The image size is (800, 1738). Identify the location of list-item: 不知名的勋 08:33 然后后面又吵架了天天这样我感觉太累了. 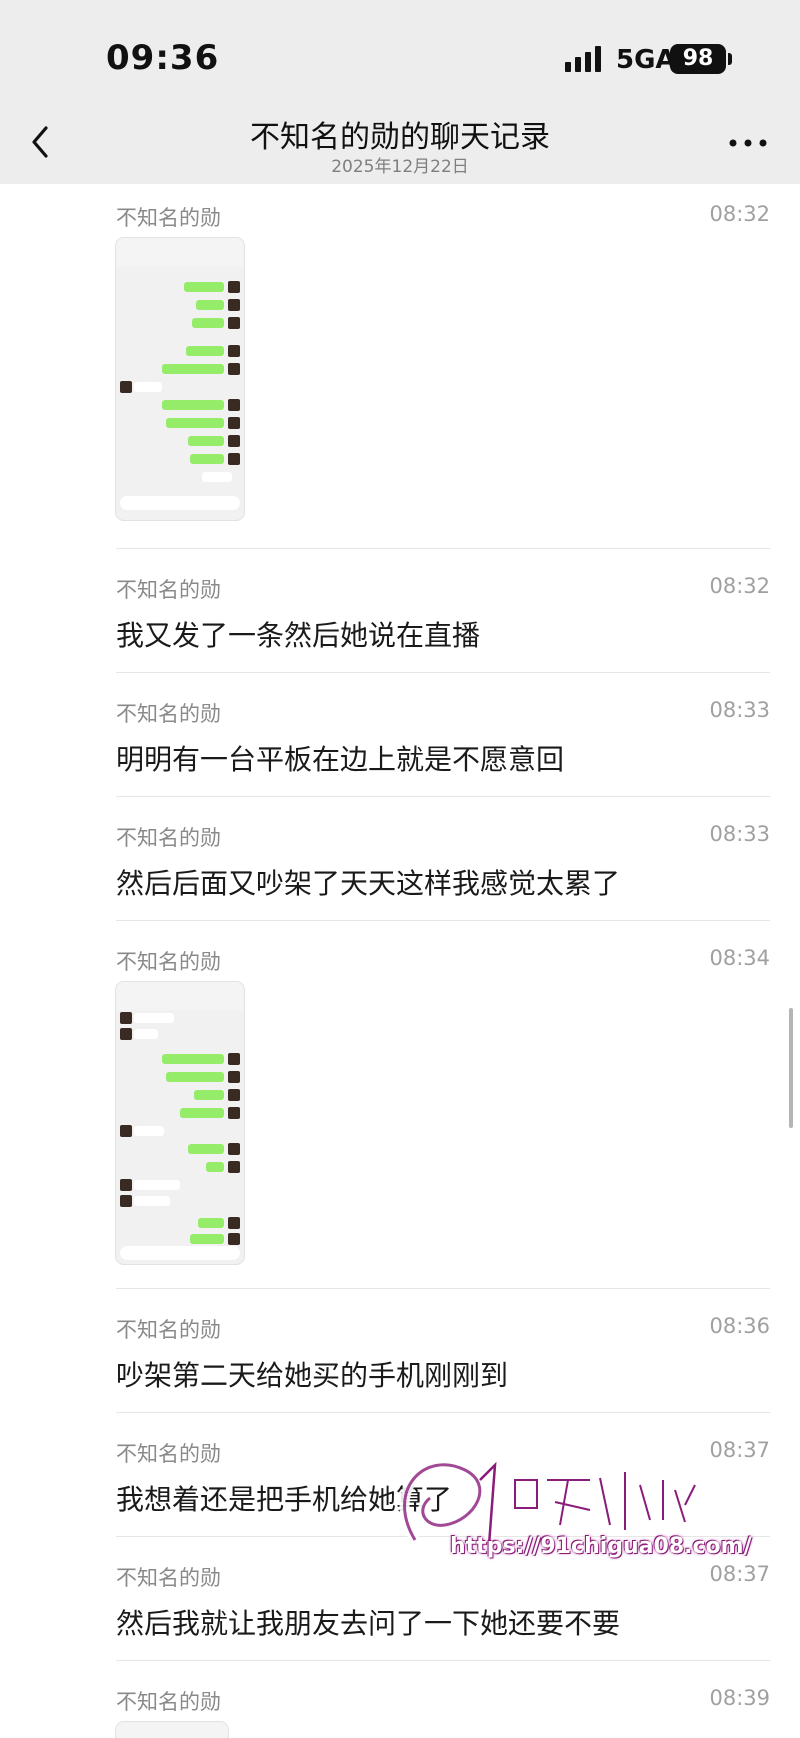
(443, 862).